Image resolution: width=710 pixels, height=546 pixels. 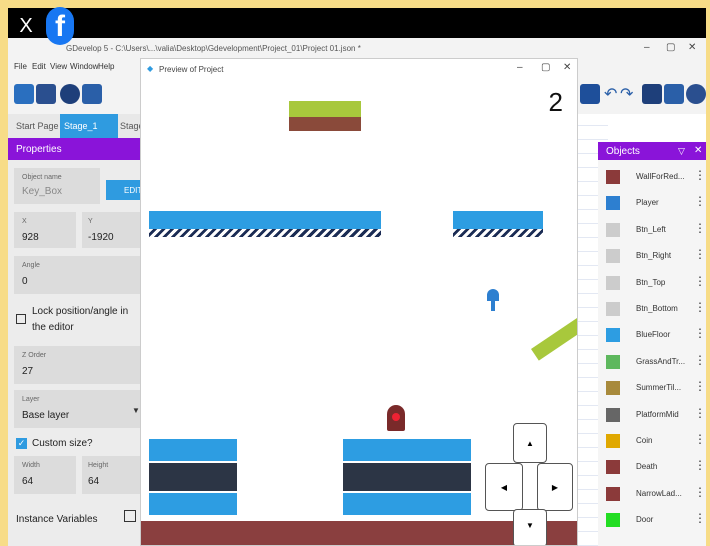 I want to click on zoom-icon, so click(x=696, y=94).